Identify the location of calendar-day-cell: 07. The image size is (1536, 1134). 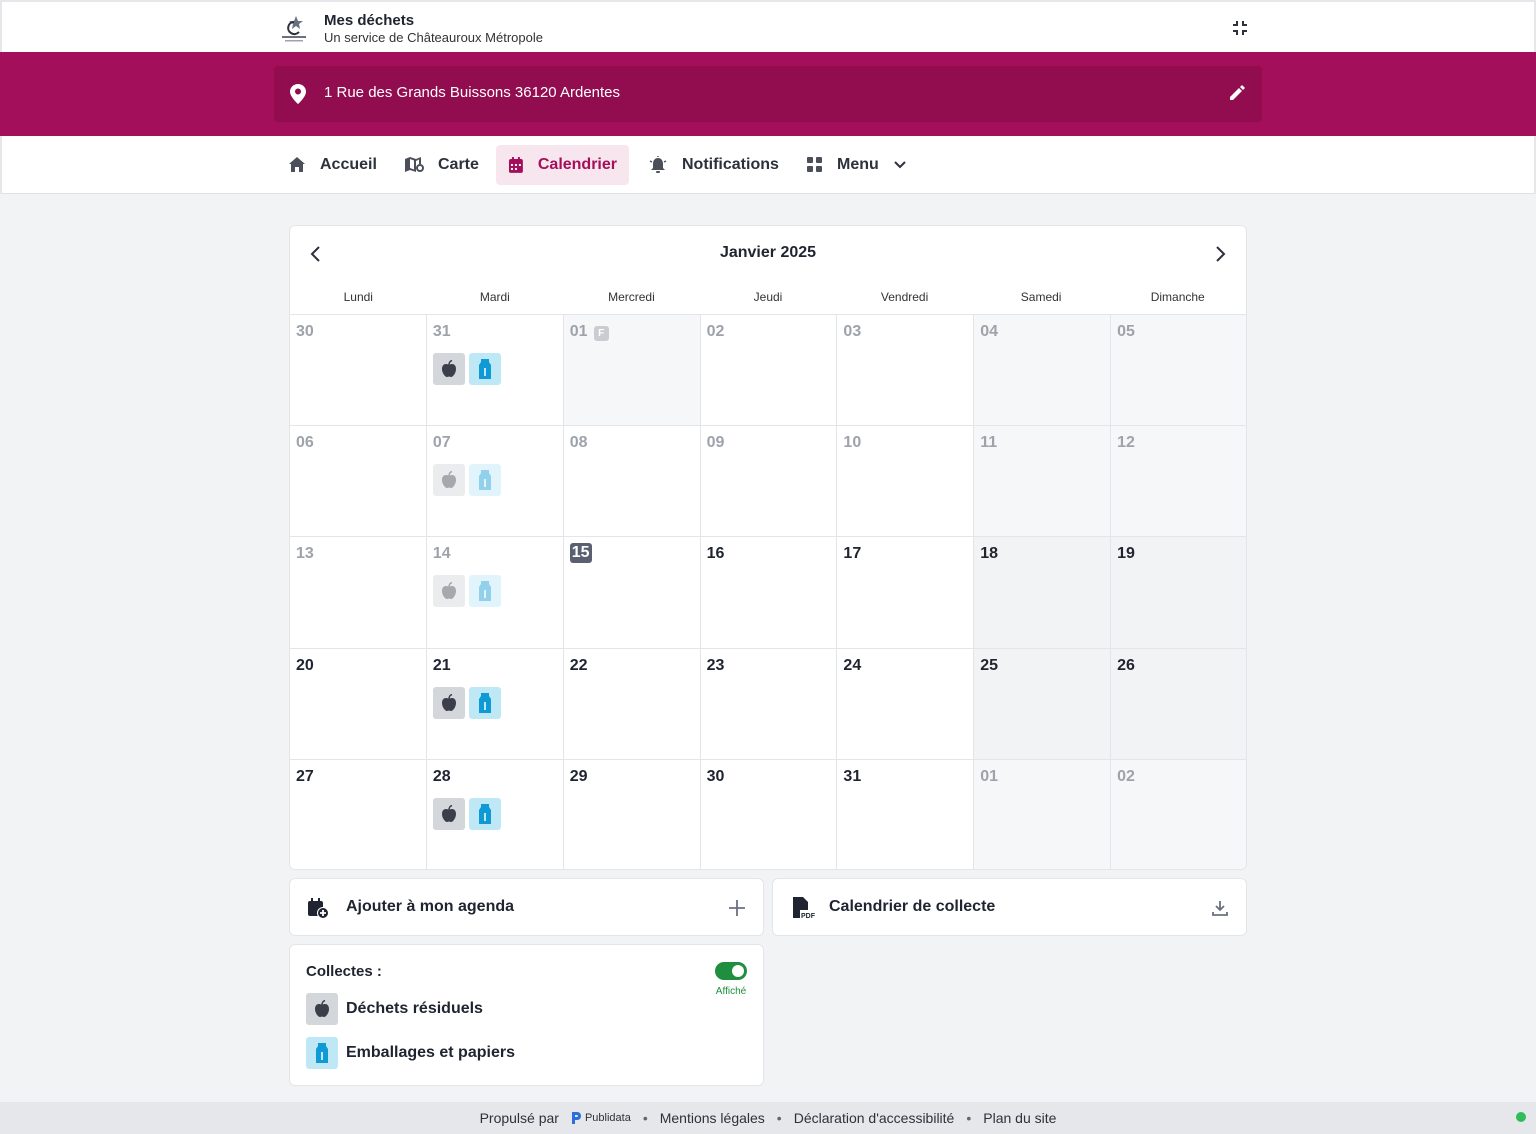
(495, 482).